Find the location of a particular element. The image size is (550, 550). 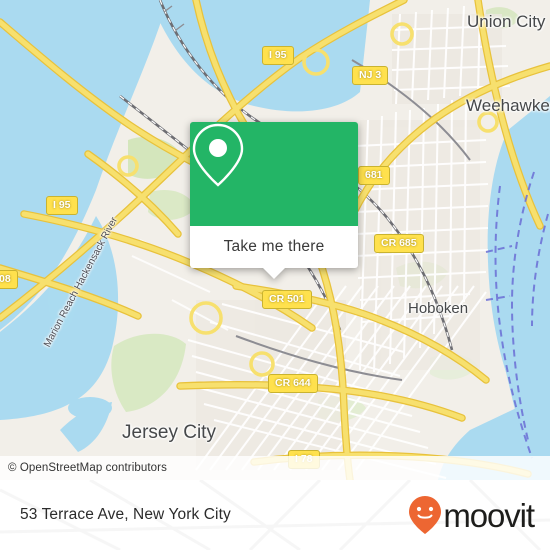

card-footer: Take me there is located at coordinates (274, 252).